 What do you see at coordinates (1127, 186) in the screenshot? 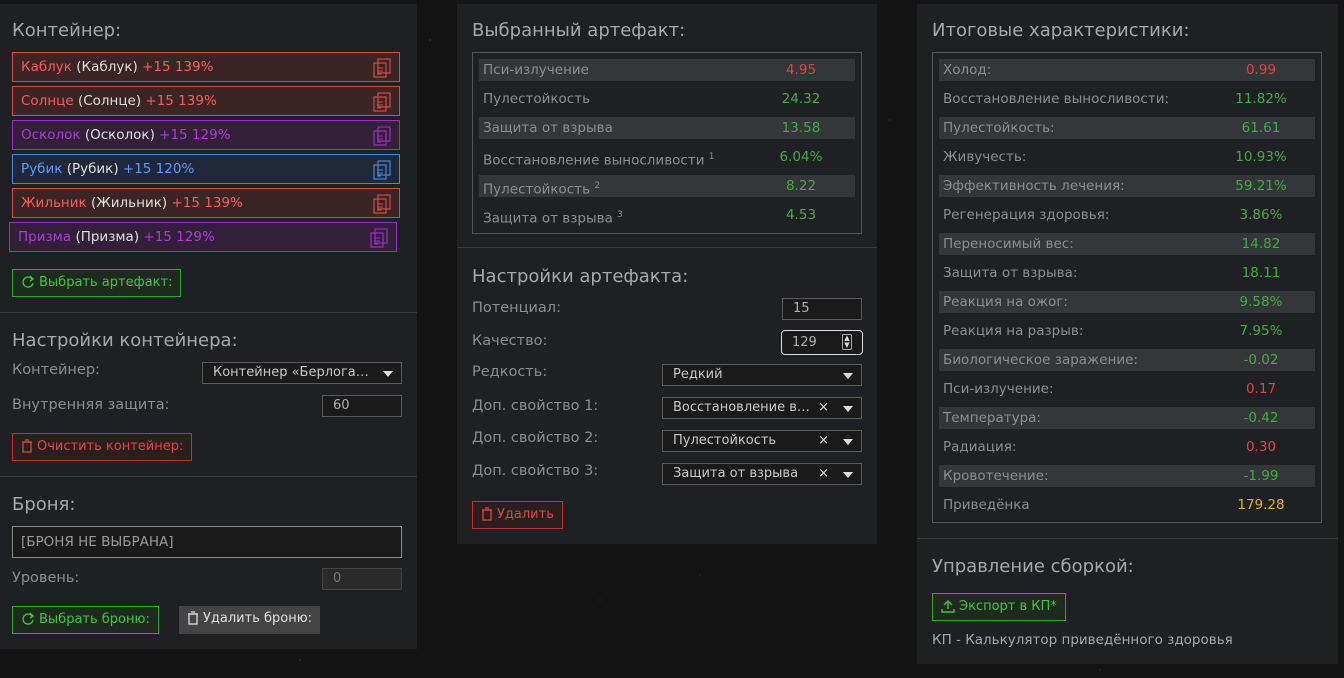
I see `stat-row: Эффективность лечения: 59.21%` at bounding box center [1127, 186].